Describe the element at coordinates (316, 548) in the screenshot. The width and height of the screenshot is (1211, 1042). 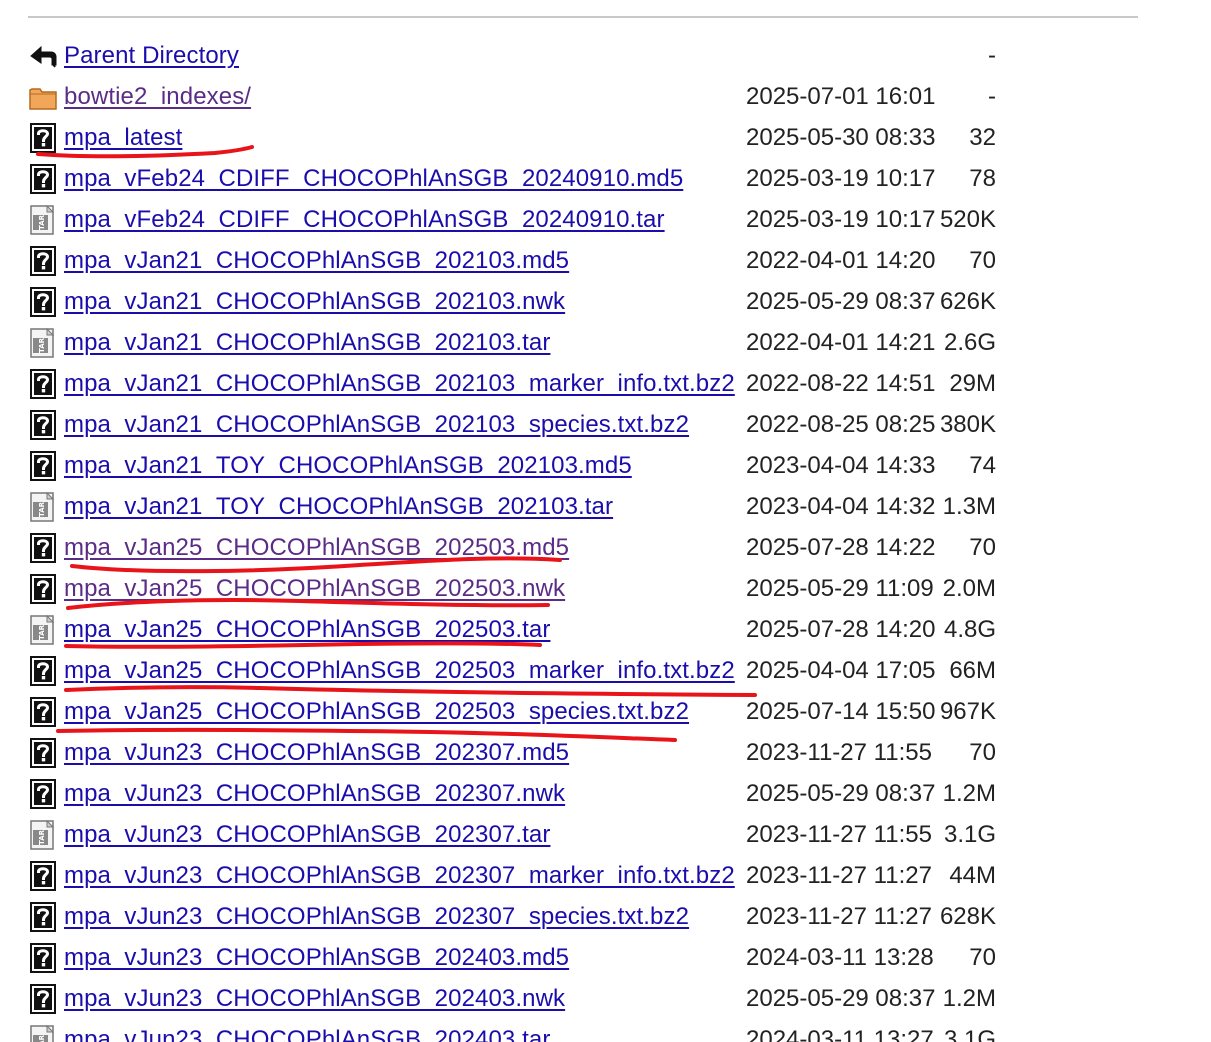
I see `file-link-mpa-vjan25-chocophlansgb-202503-md5: mpa_vJan25_CHOCOPhlAnSGB_202503.md5` at that location.